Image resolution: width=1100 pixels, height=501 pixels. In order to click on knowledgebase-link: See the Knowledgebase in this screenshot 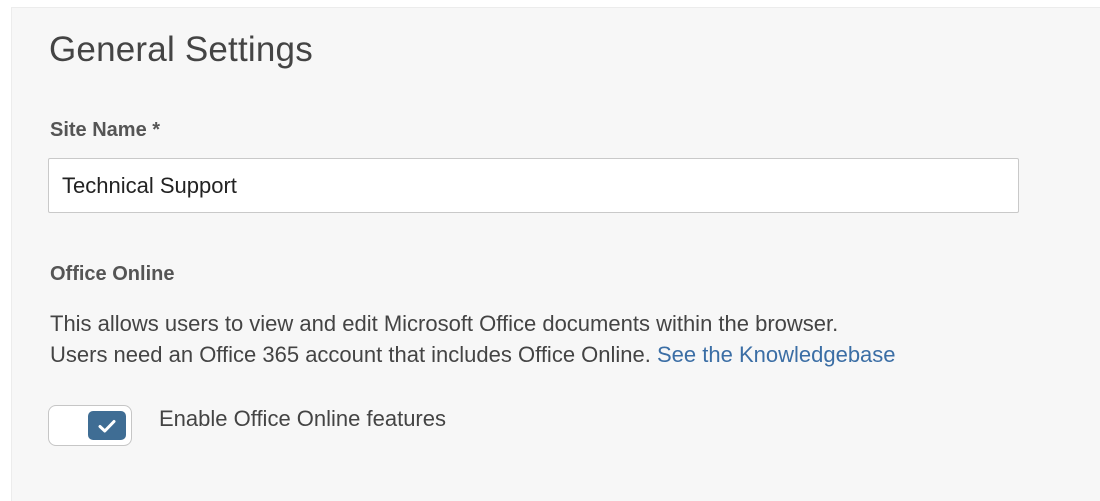, I will do `click(776, 354)`.